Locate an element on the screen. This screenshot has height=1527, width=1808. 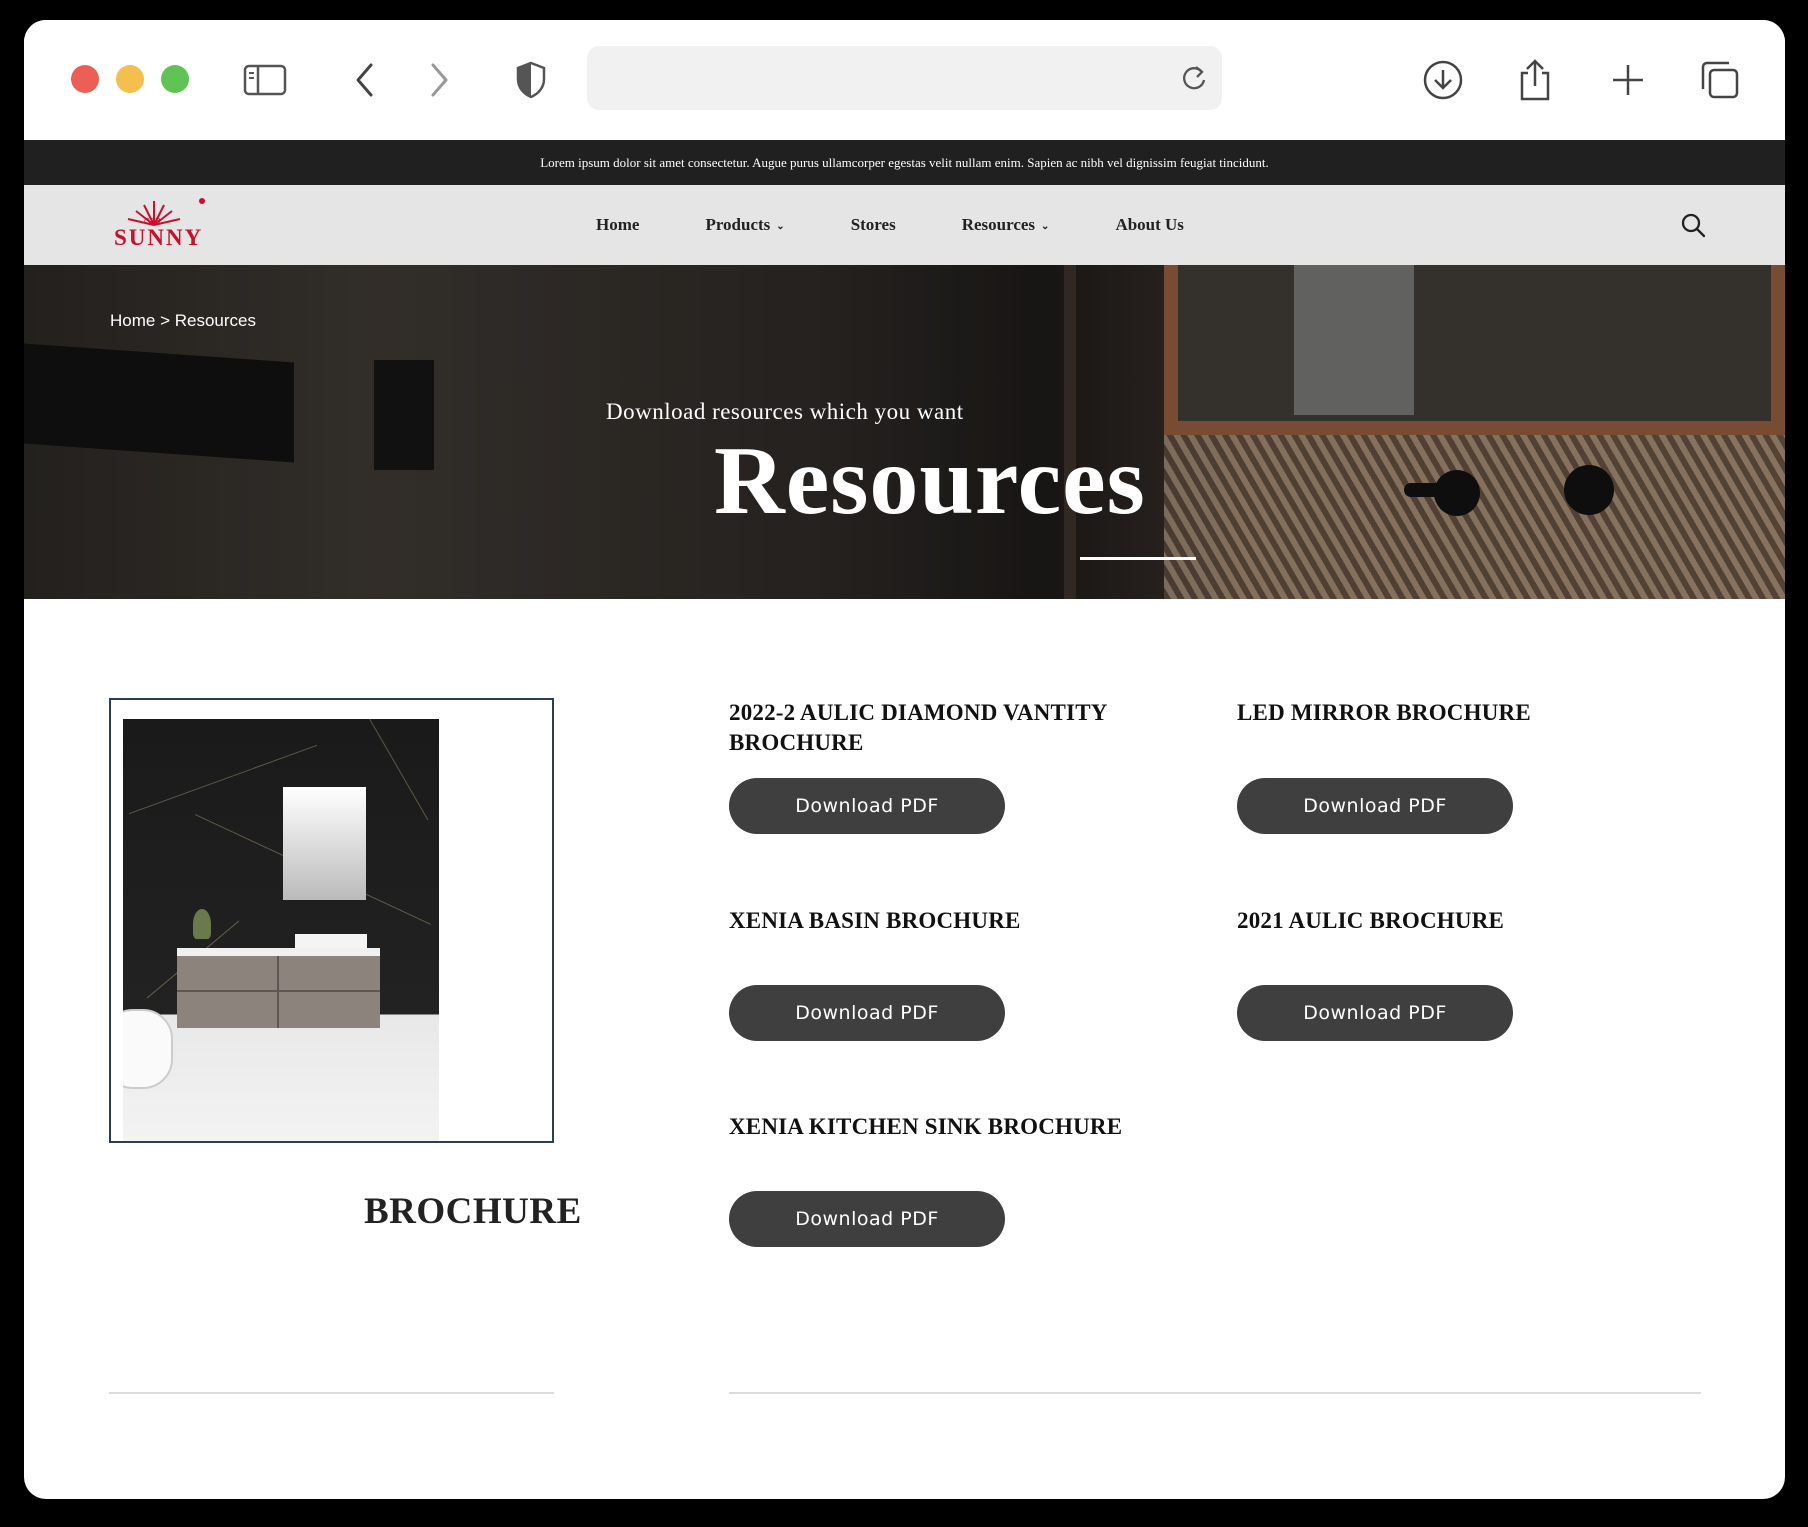
address-bar is located at coordinates (904, 78).